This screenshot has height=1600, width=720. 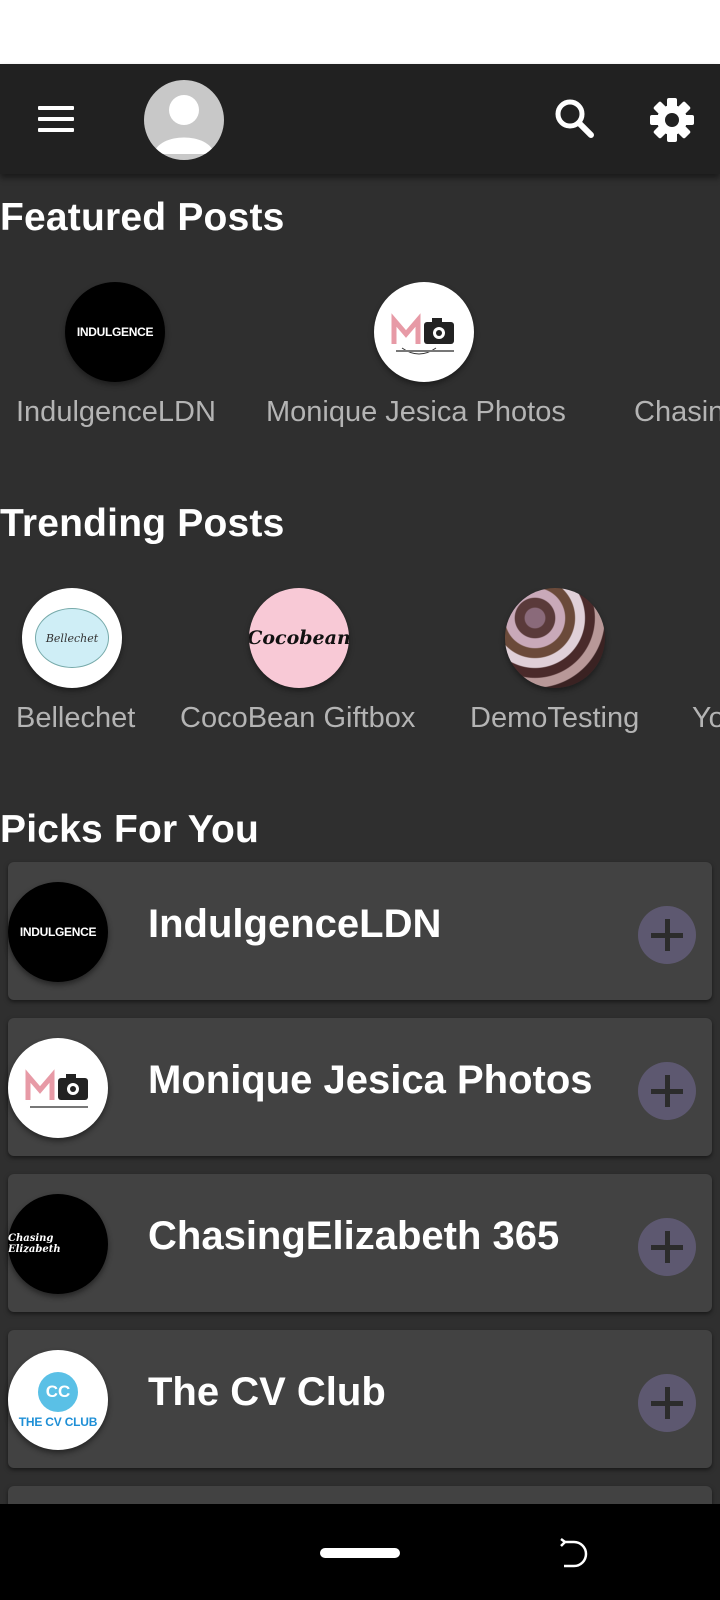 I want to click on pick-card-cvclub: CC THE CV CLUB The CV Club, so click(x=360, y=1399).